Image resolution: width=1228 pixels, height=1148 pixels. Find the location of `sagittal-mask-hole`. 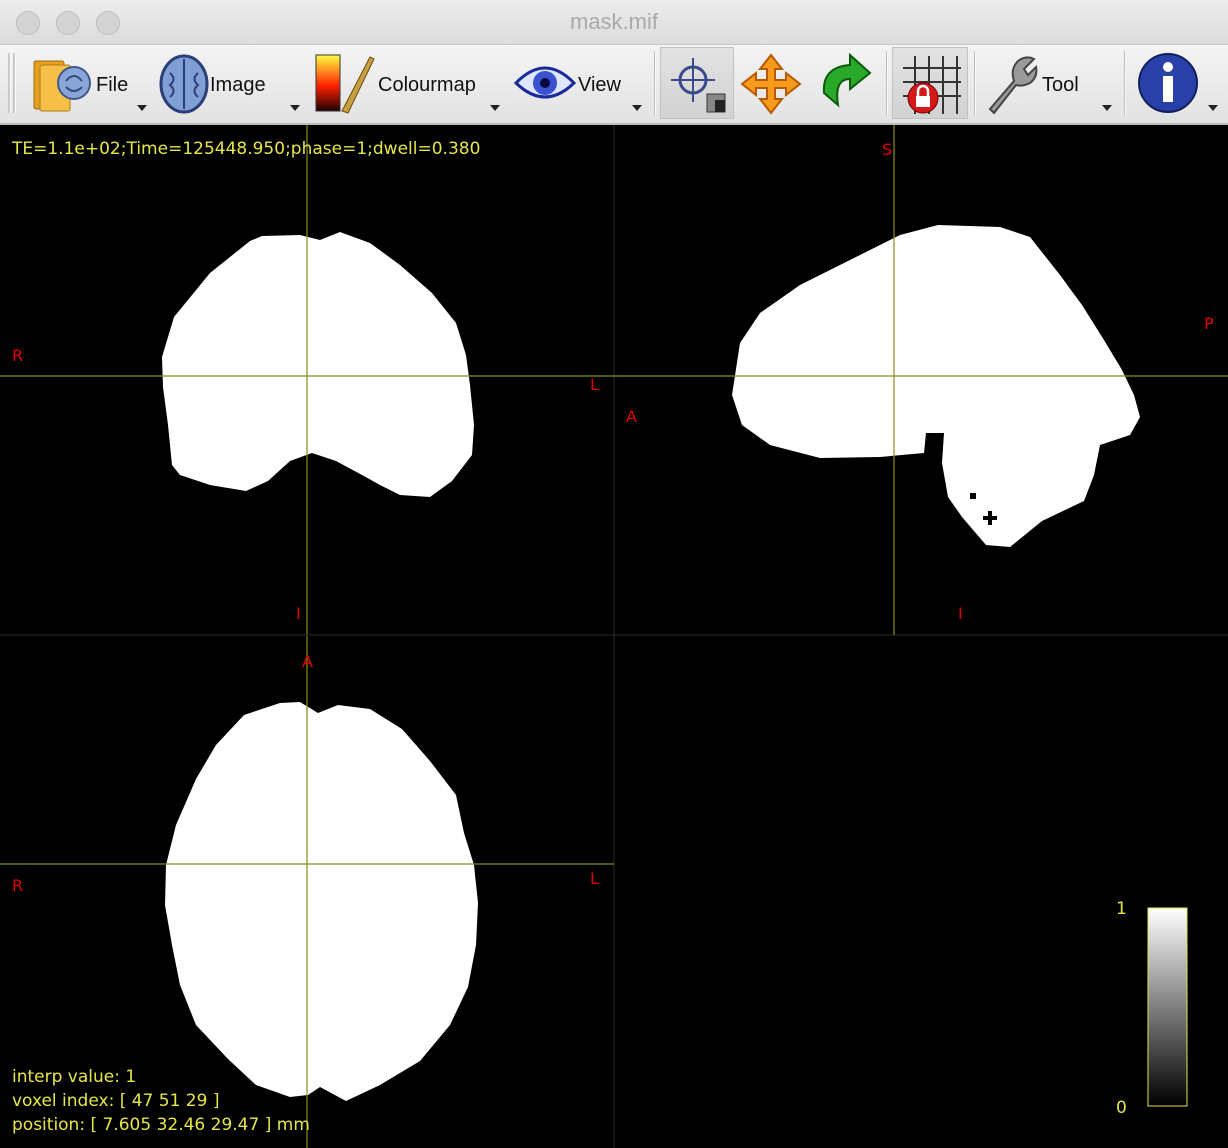

sagittal-mask-hole is located at coordinates (973, 496).